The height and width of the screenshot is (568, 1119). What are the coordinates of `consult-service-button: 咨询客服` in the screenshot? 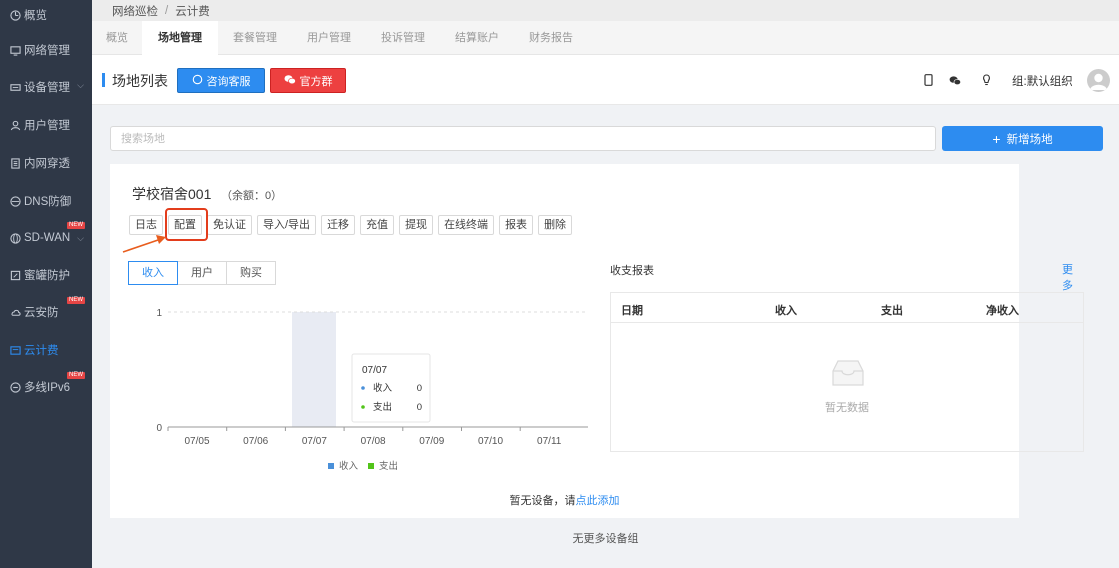 It's located at (221, 80).